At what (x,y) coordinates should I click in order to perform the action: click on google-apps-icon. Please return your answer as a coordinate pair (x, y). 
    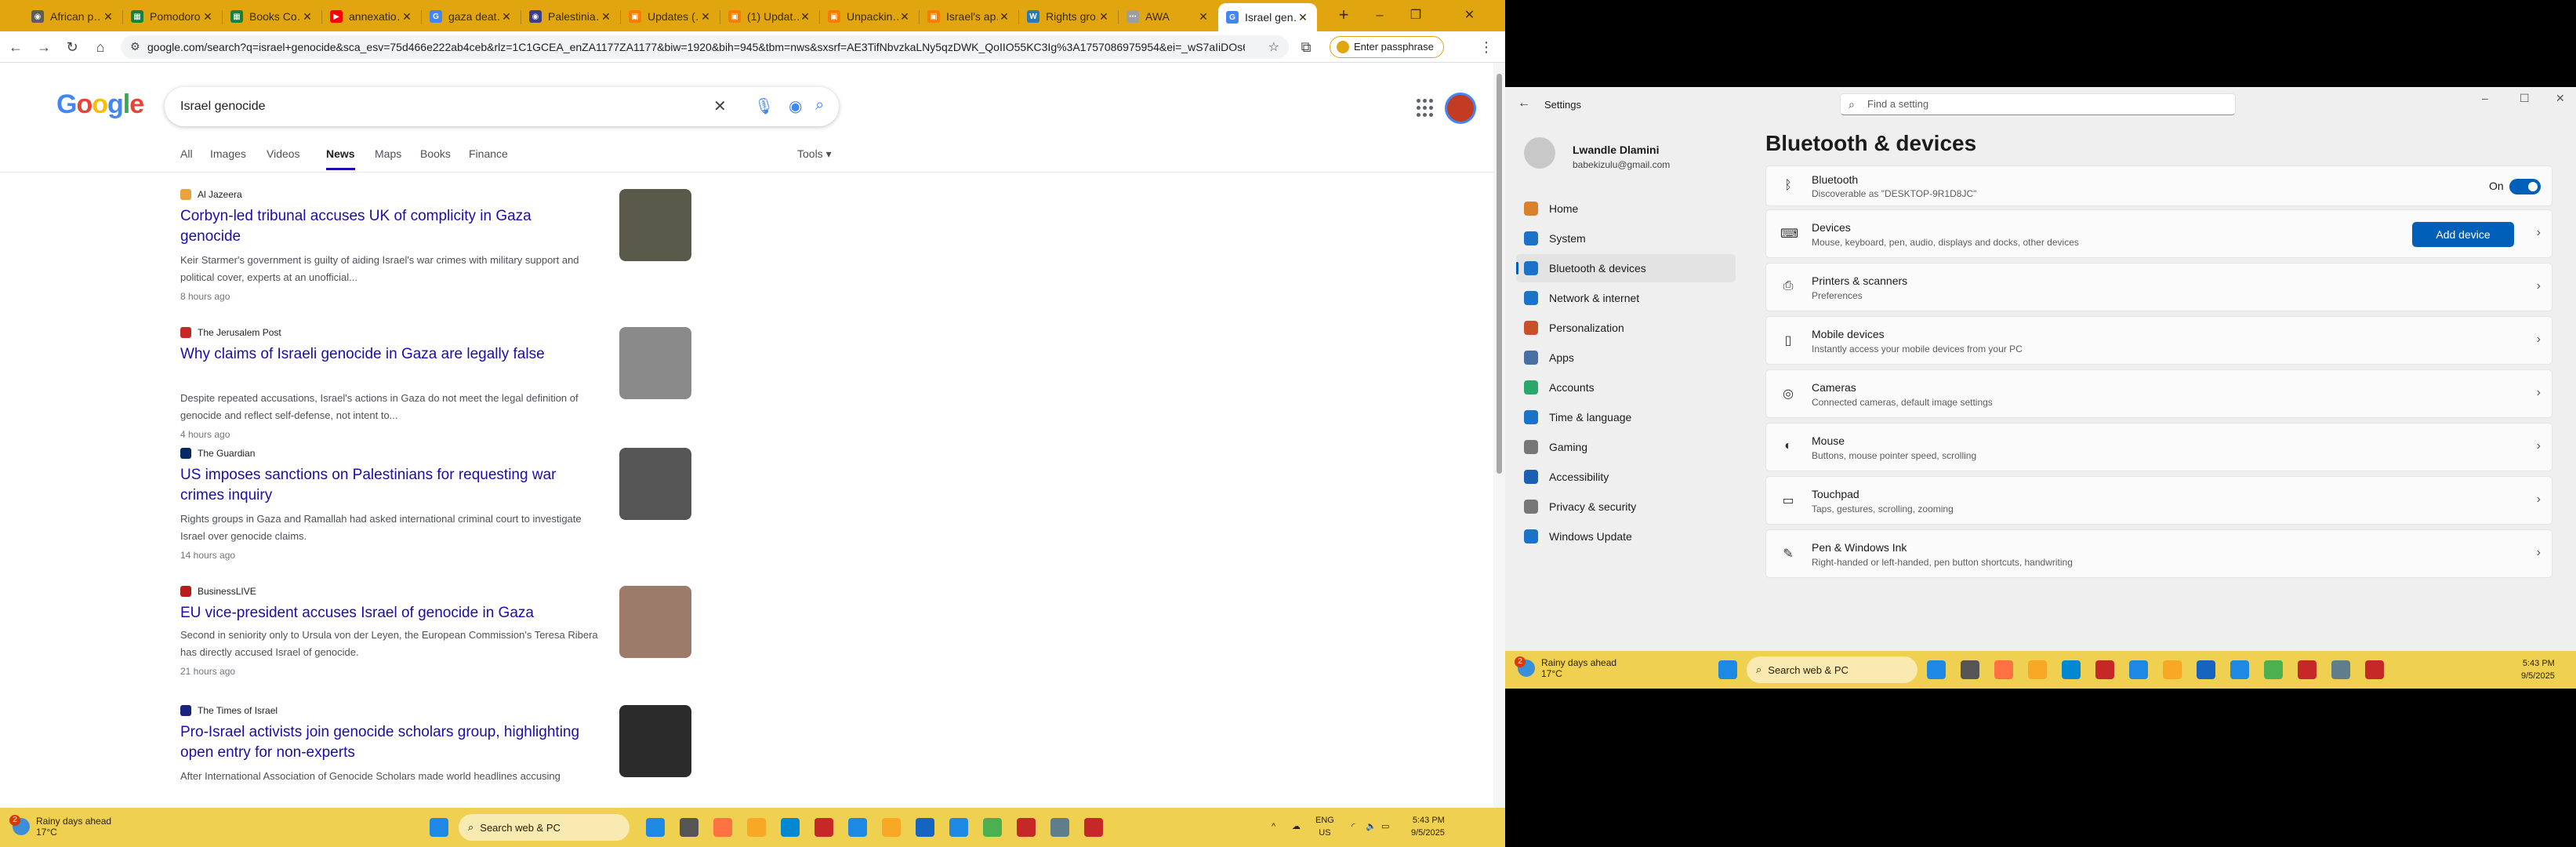
    Looking at the image, I should click on (1426, 108).